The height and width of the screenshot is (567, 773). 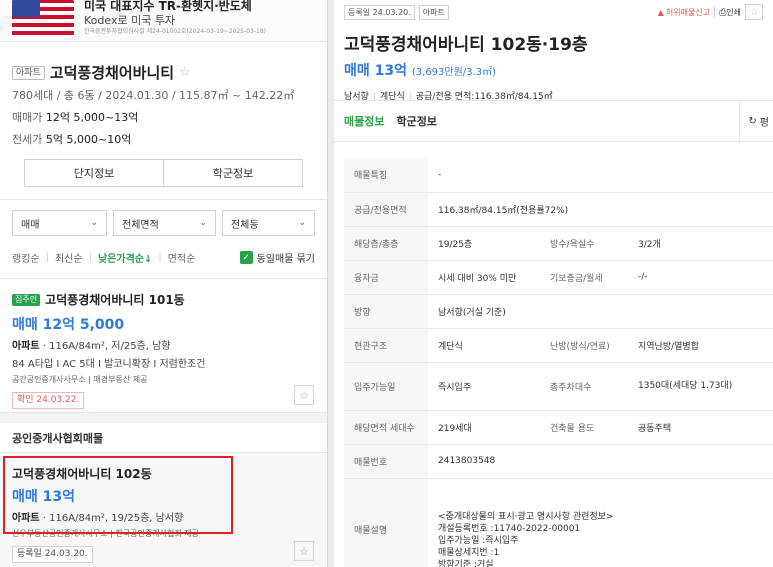 What do you see at coordinates (182, 257) in the screenshot?
I see `sort-area: 면적순` at bounding box center [182, 257].